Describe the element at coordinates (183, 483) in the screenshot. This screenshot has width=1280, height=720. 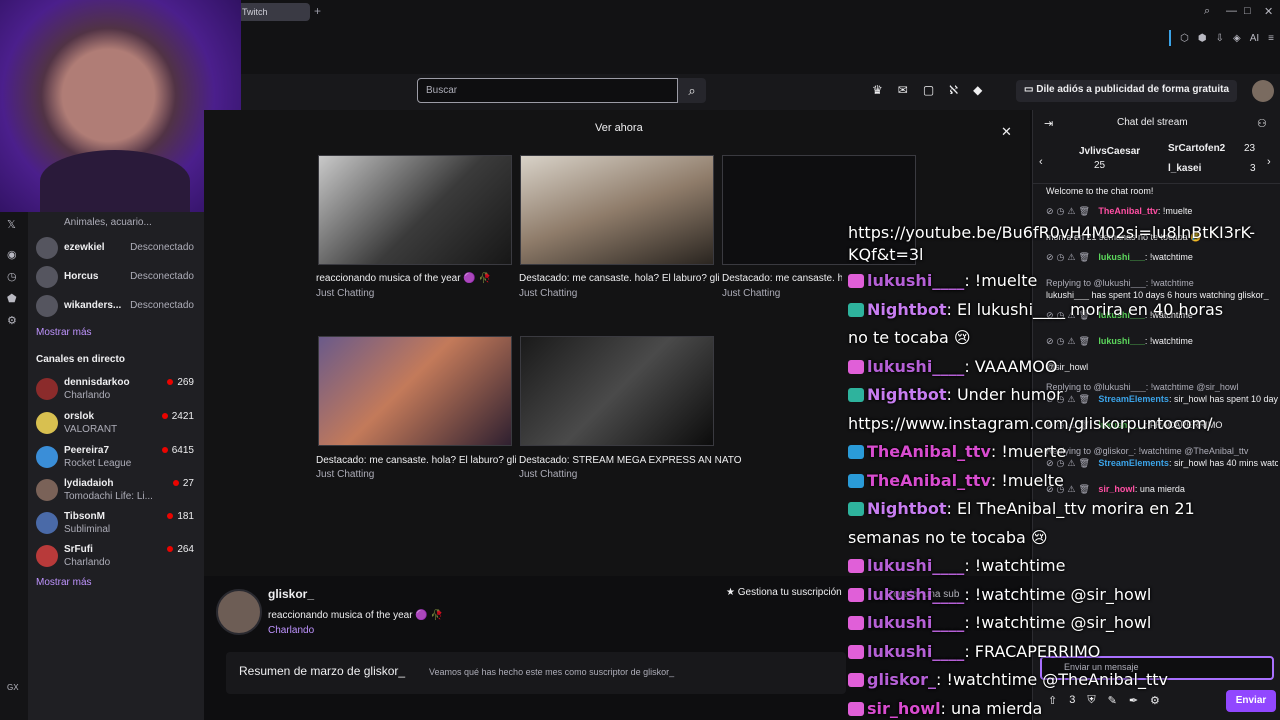
I see `viewer-count: 27` at that location.